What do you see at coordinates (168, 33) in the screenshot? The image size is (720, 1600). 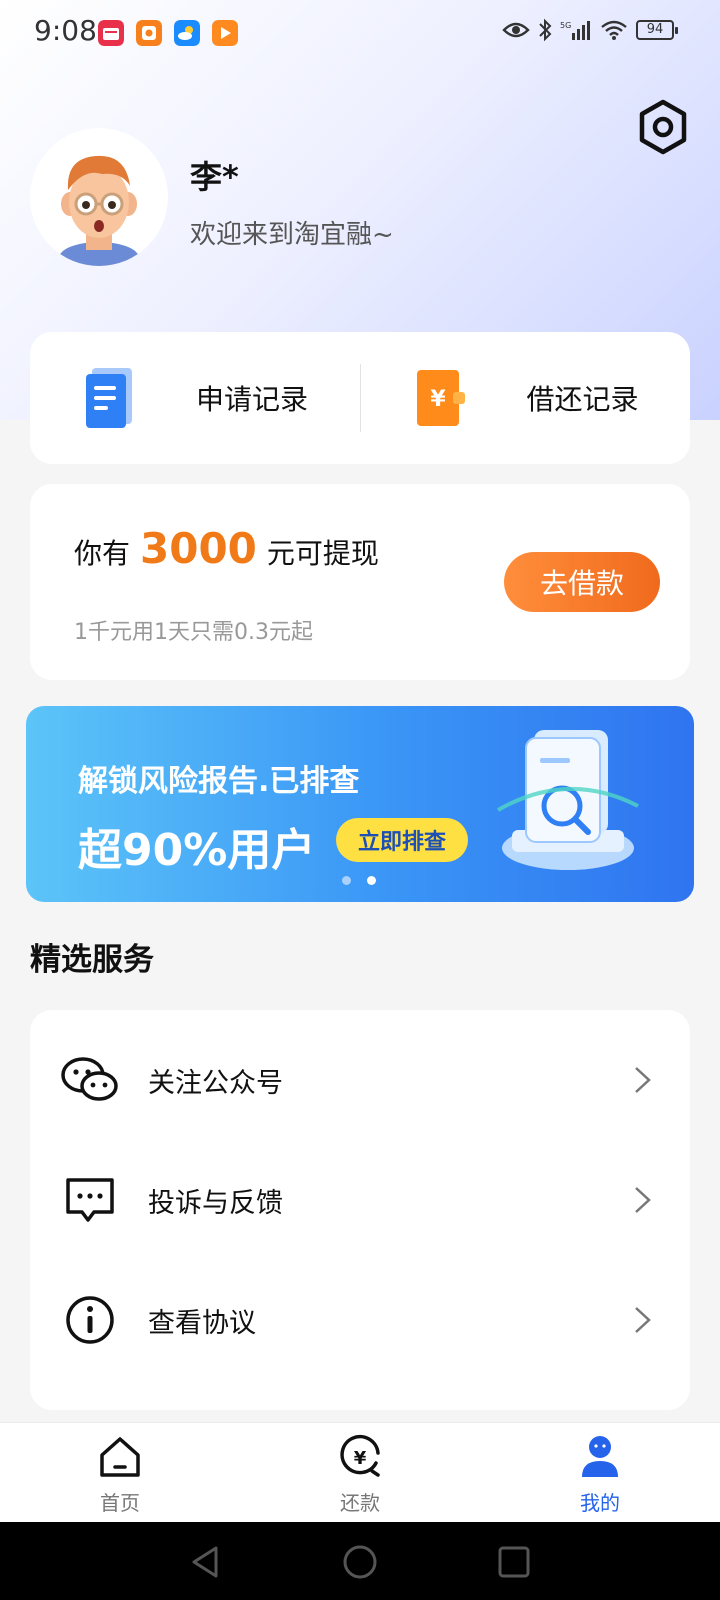 I see `notification-apps` at bounding box center [168, 33].